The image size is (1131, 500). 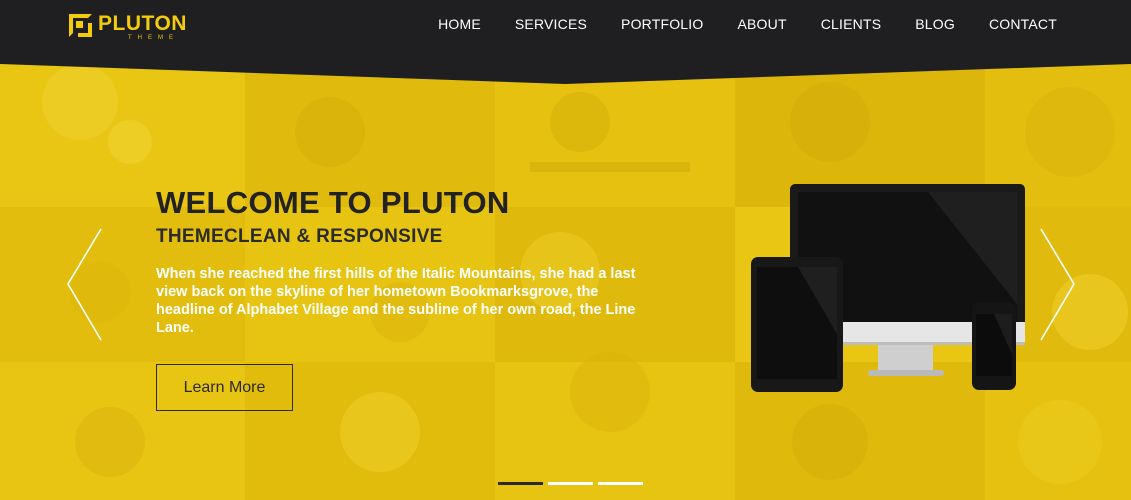 I want to click on header-chevron-shape, so click(x=565, y=73).